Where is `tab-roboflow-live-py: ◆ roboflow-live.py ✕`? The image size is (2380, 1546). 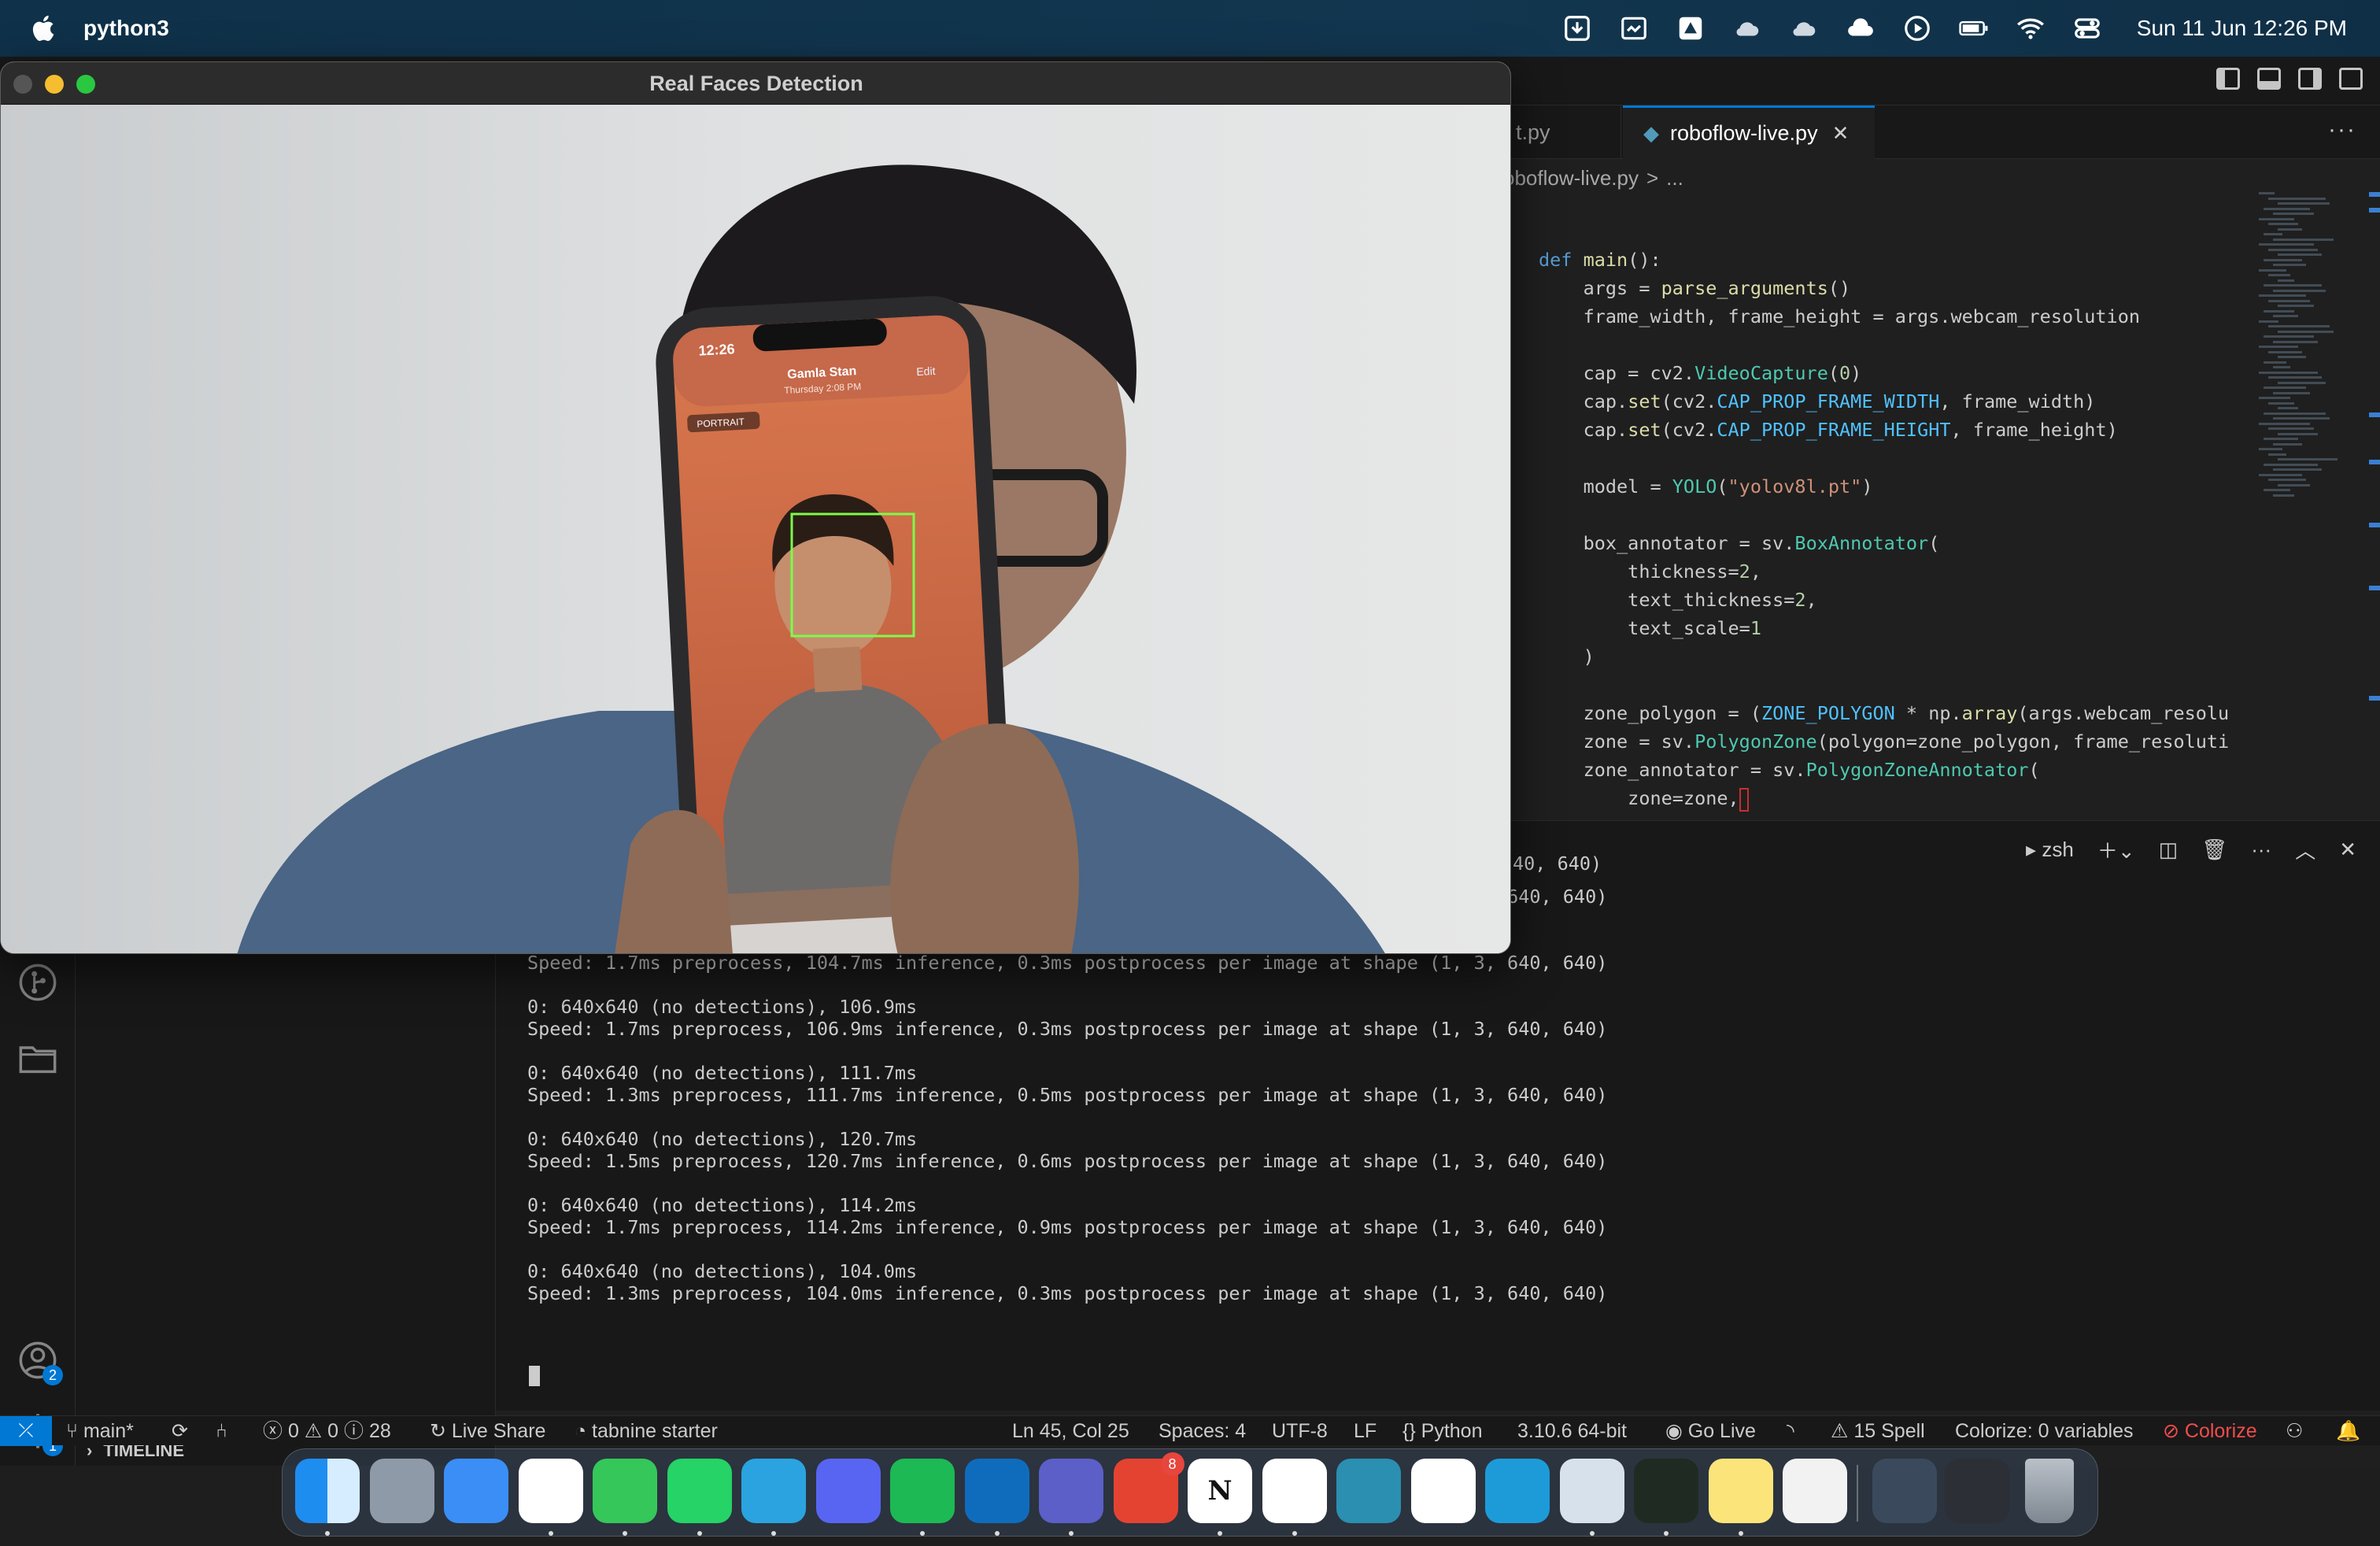
tab-roboflow-live-py: ◆ roboflow-live.py ✕ is located at coordinates (1749, 132).